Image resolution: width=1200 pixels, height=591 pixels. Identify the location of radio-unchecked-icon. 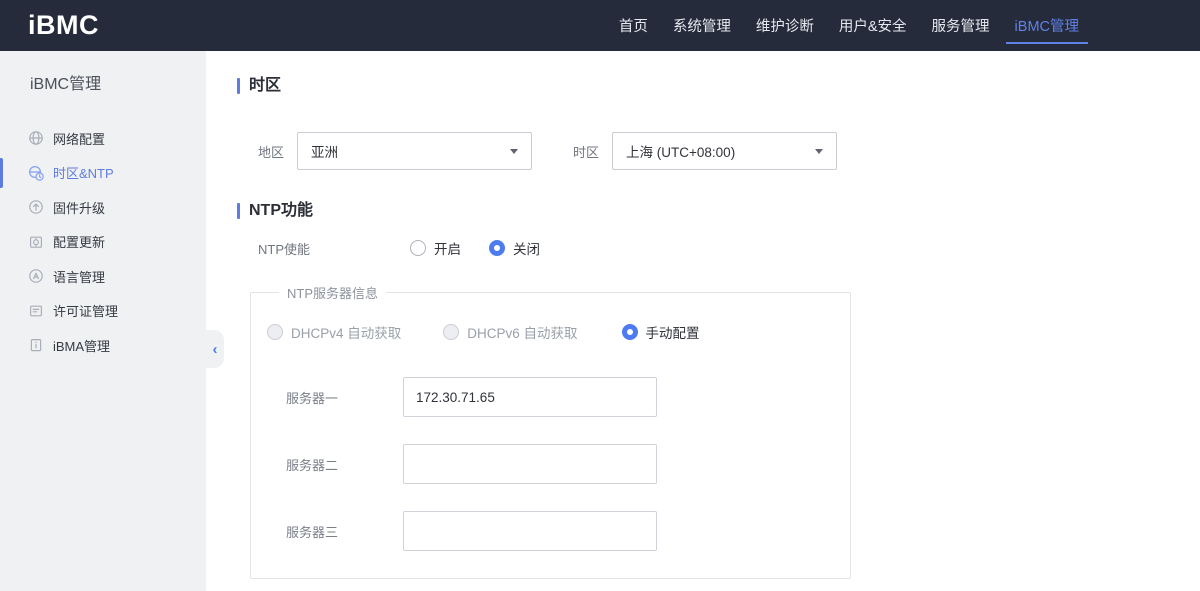
(418, 248).